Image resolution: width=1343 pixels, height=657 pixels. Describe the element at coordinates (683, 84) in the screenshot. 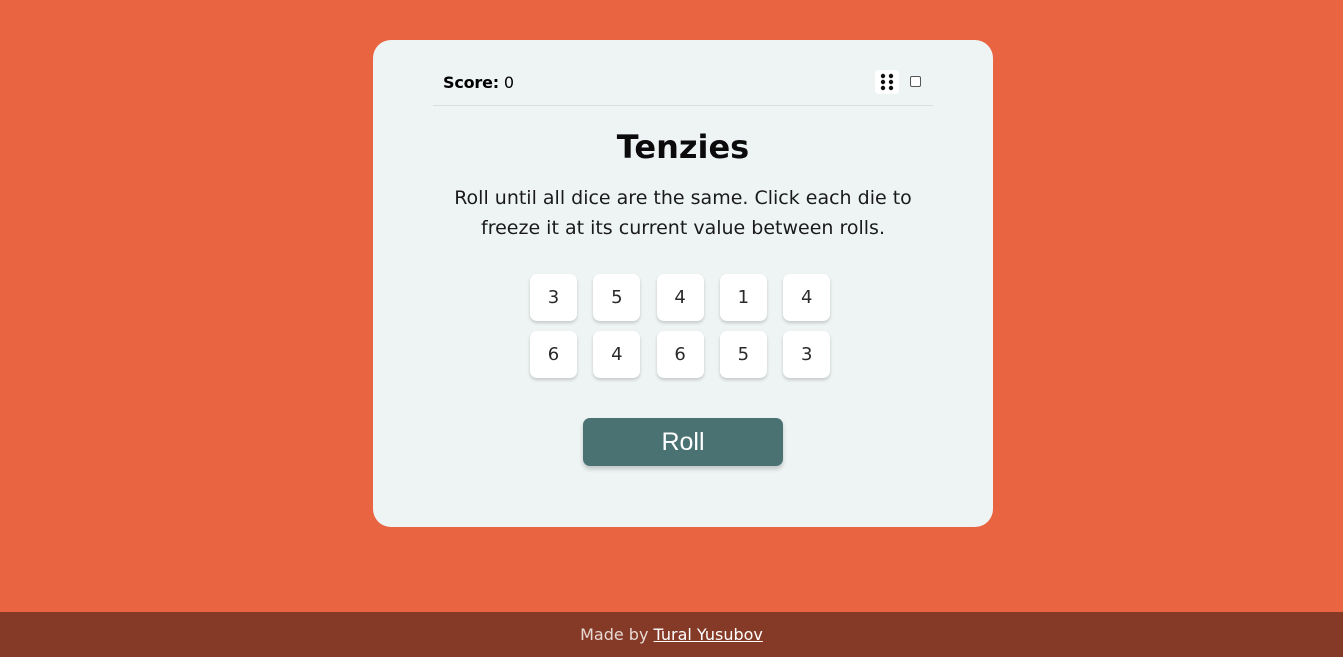

I see `score-bar: Score: 0` at that location.